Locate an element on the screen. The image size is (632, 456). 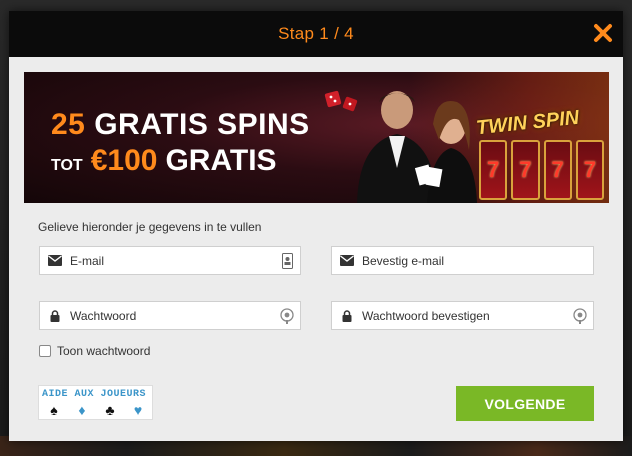
email-field is located at coordinates (170, 260).